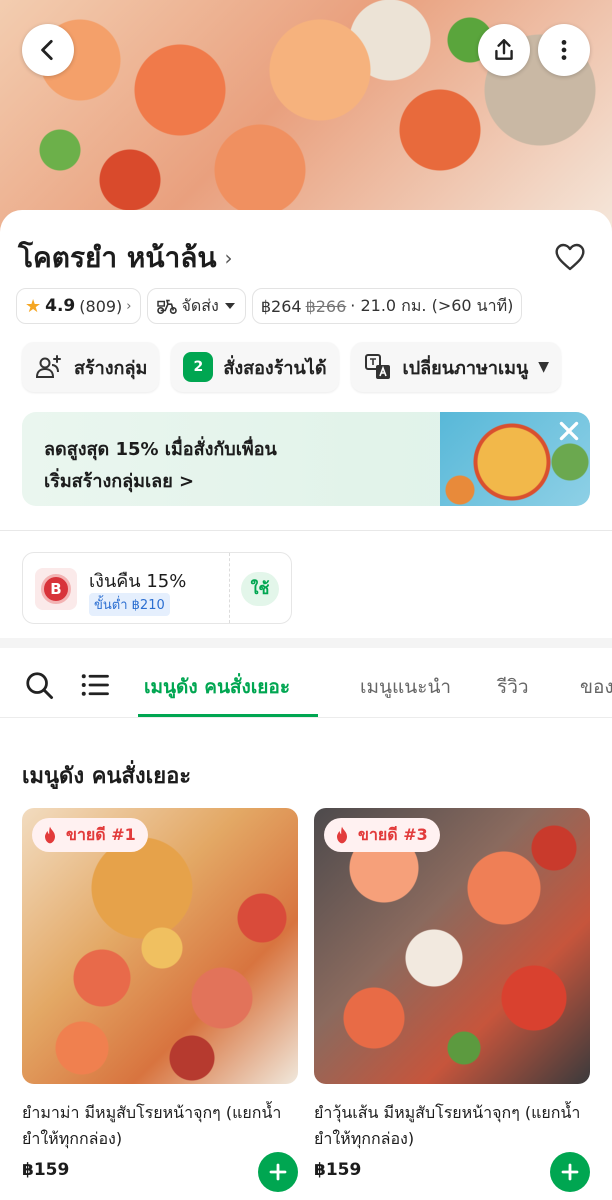 This screenshot has width=612, height=1200. Describe the element at coordinates (107, 776) in the screenshot. I see `section-title: เมนูดัง คนสั่งเยอะ` at that location.